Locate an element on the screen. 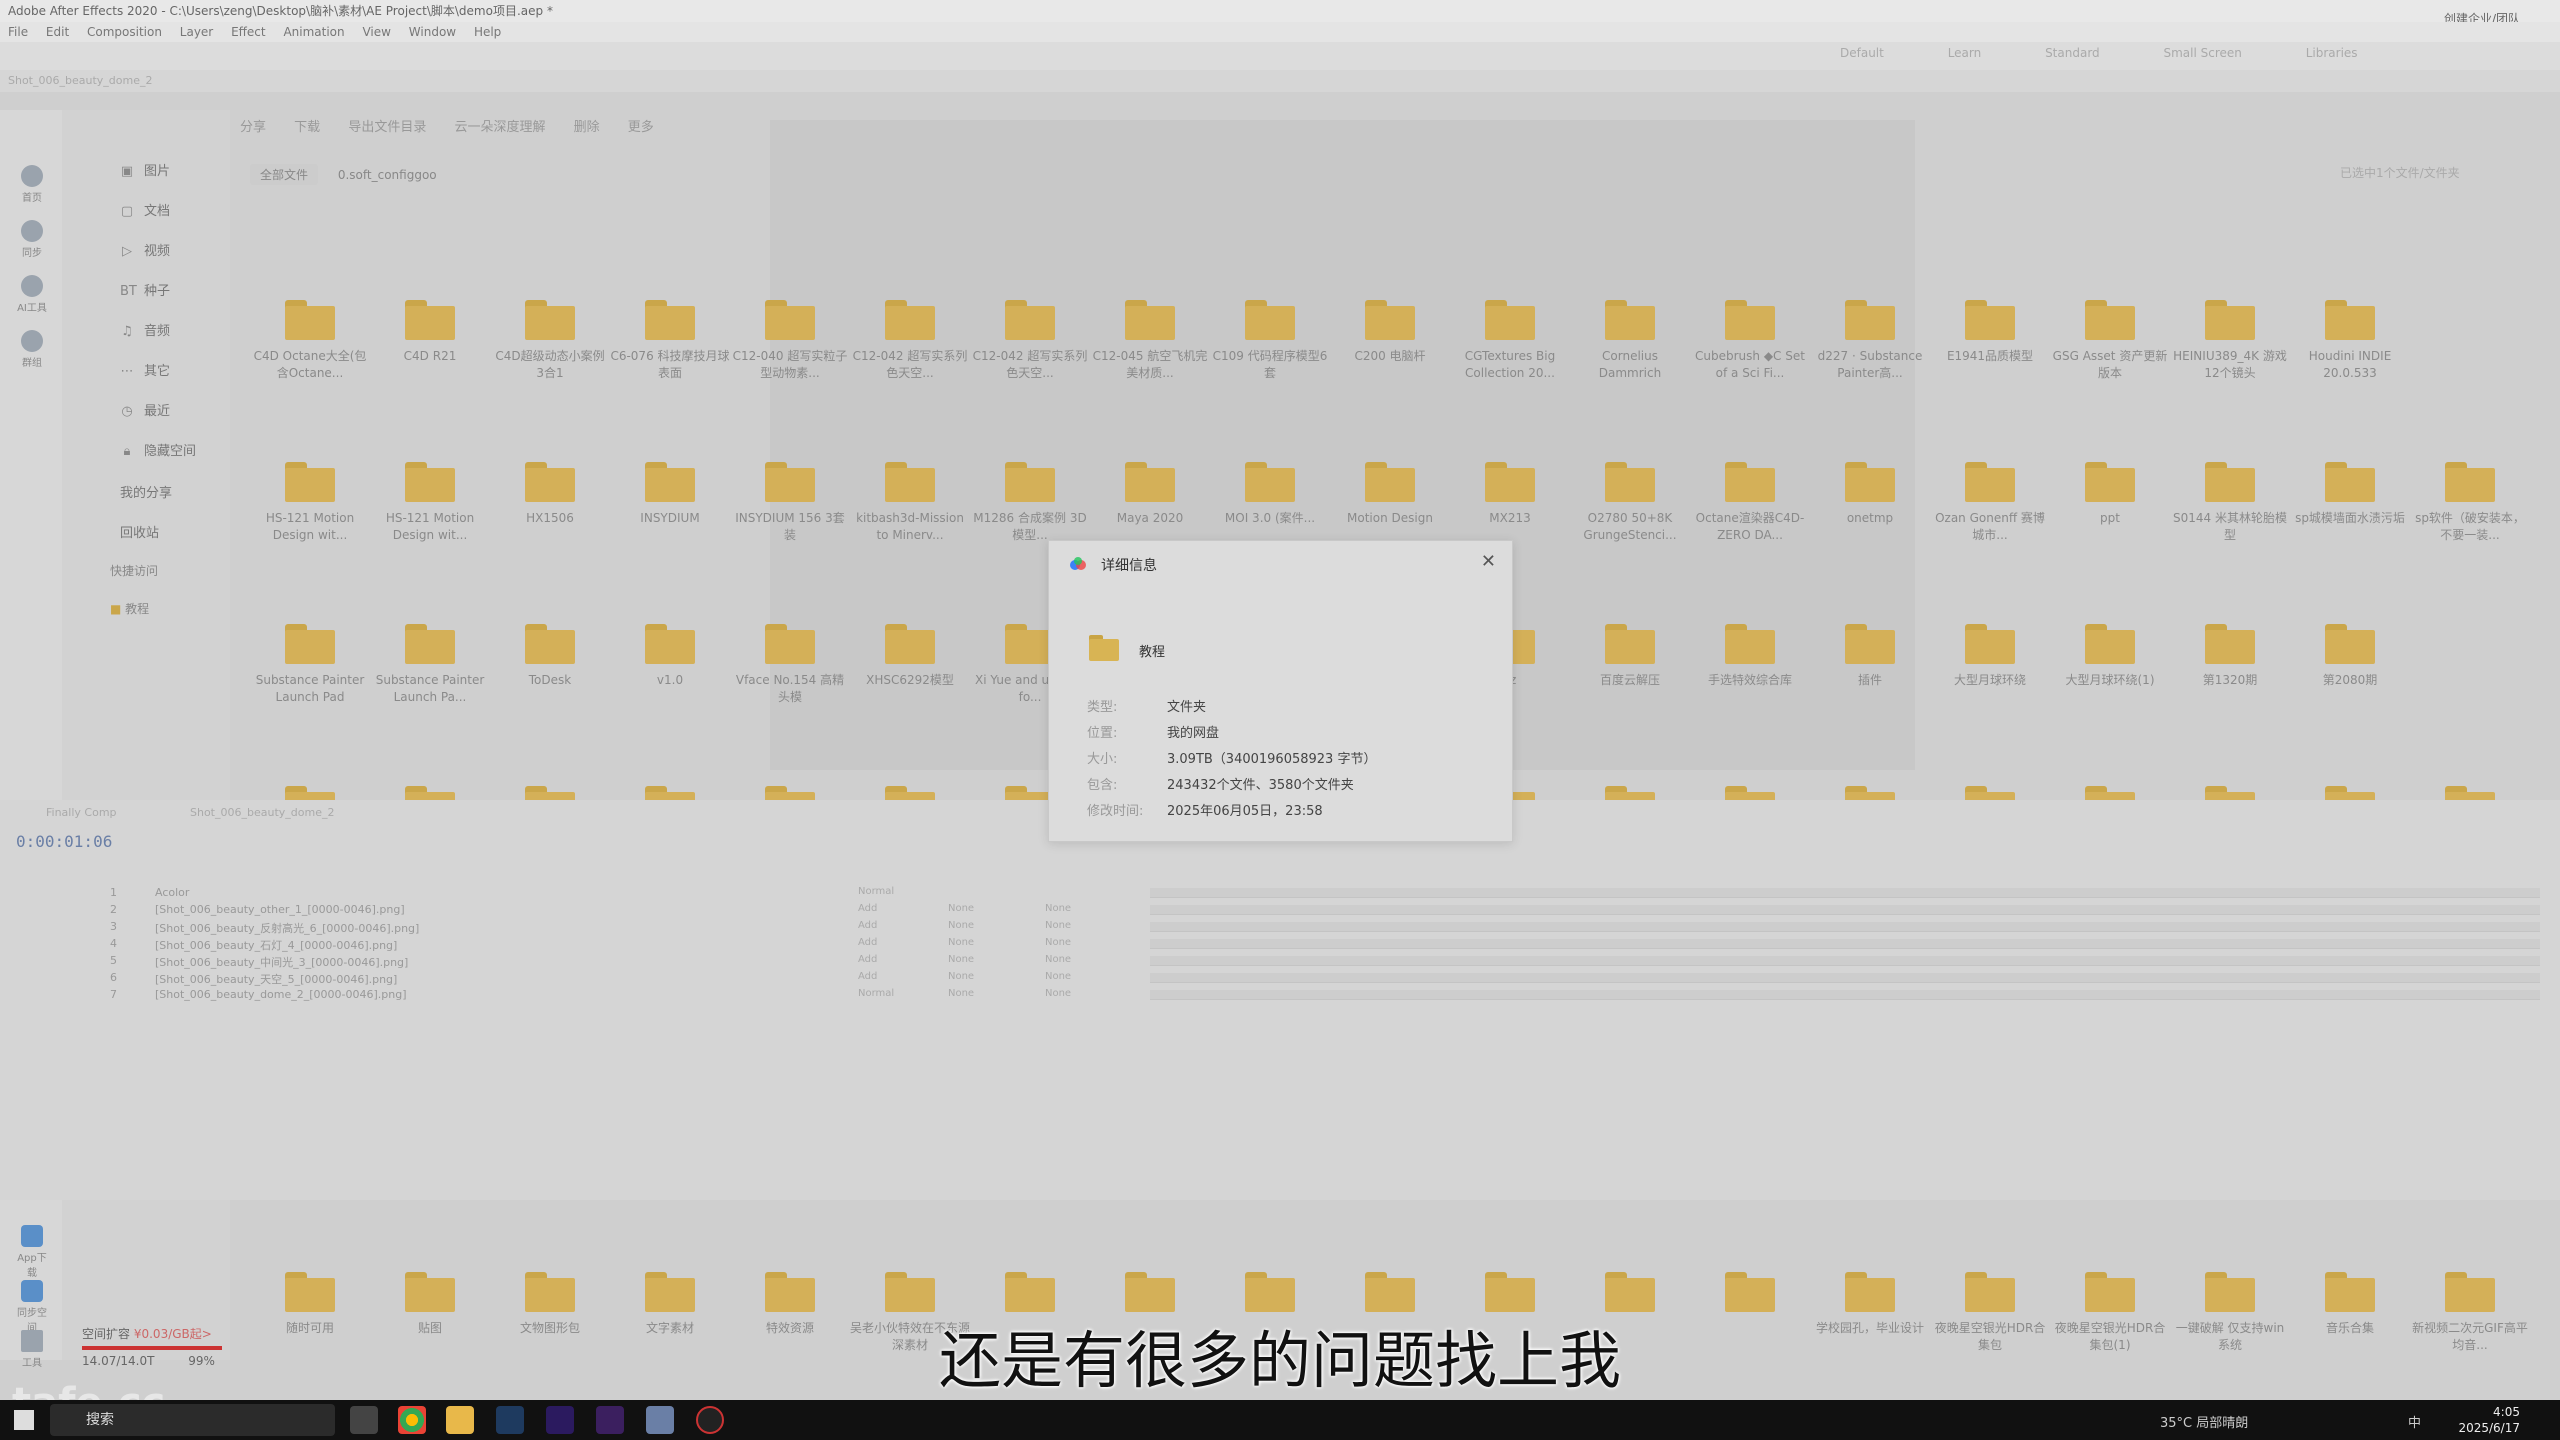  folder-item: Vface No.154 高精头模 is located at coordinates (790, 665).